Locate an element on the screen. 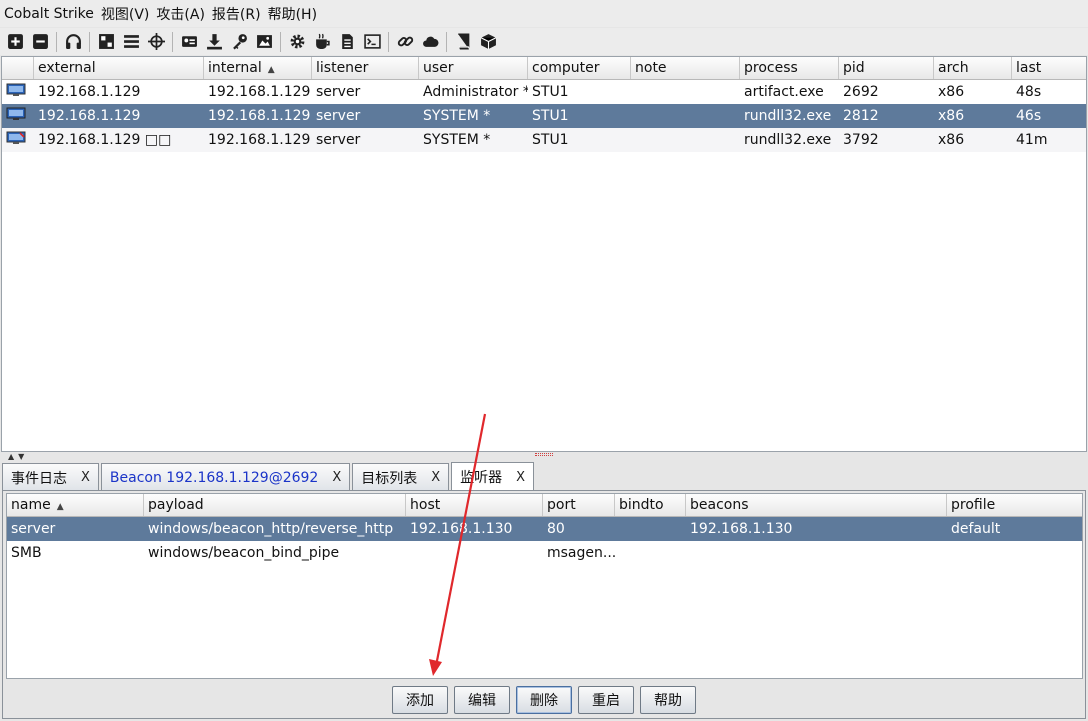 The width and height of the screenshot is (1088, 721). column-header-payload: payload is located at coordinates (275, 505).